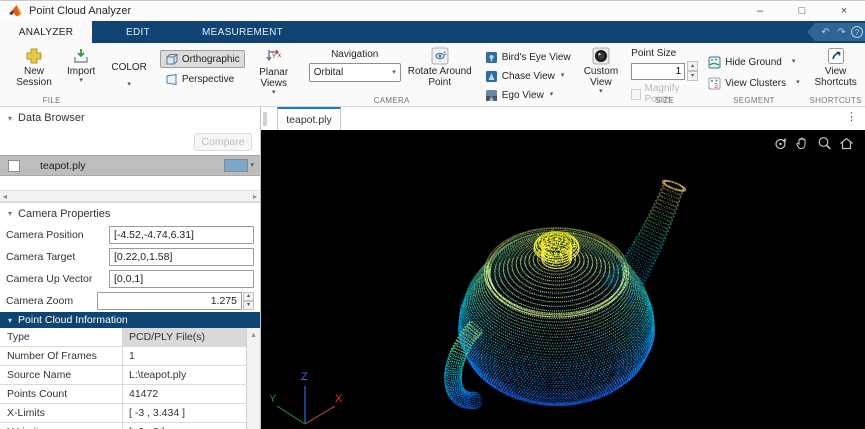 The width and height of the screenshot is (865, 429). Describe the element at coordinates (34, 67) in the screenshot. I see `new-session-button: New Session` at that location.